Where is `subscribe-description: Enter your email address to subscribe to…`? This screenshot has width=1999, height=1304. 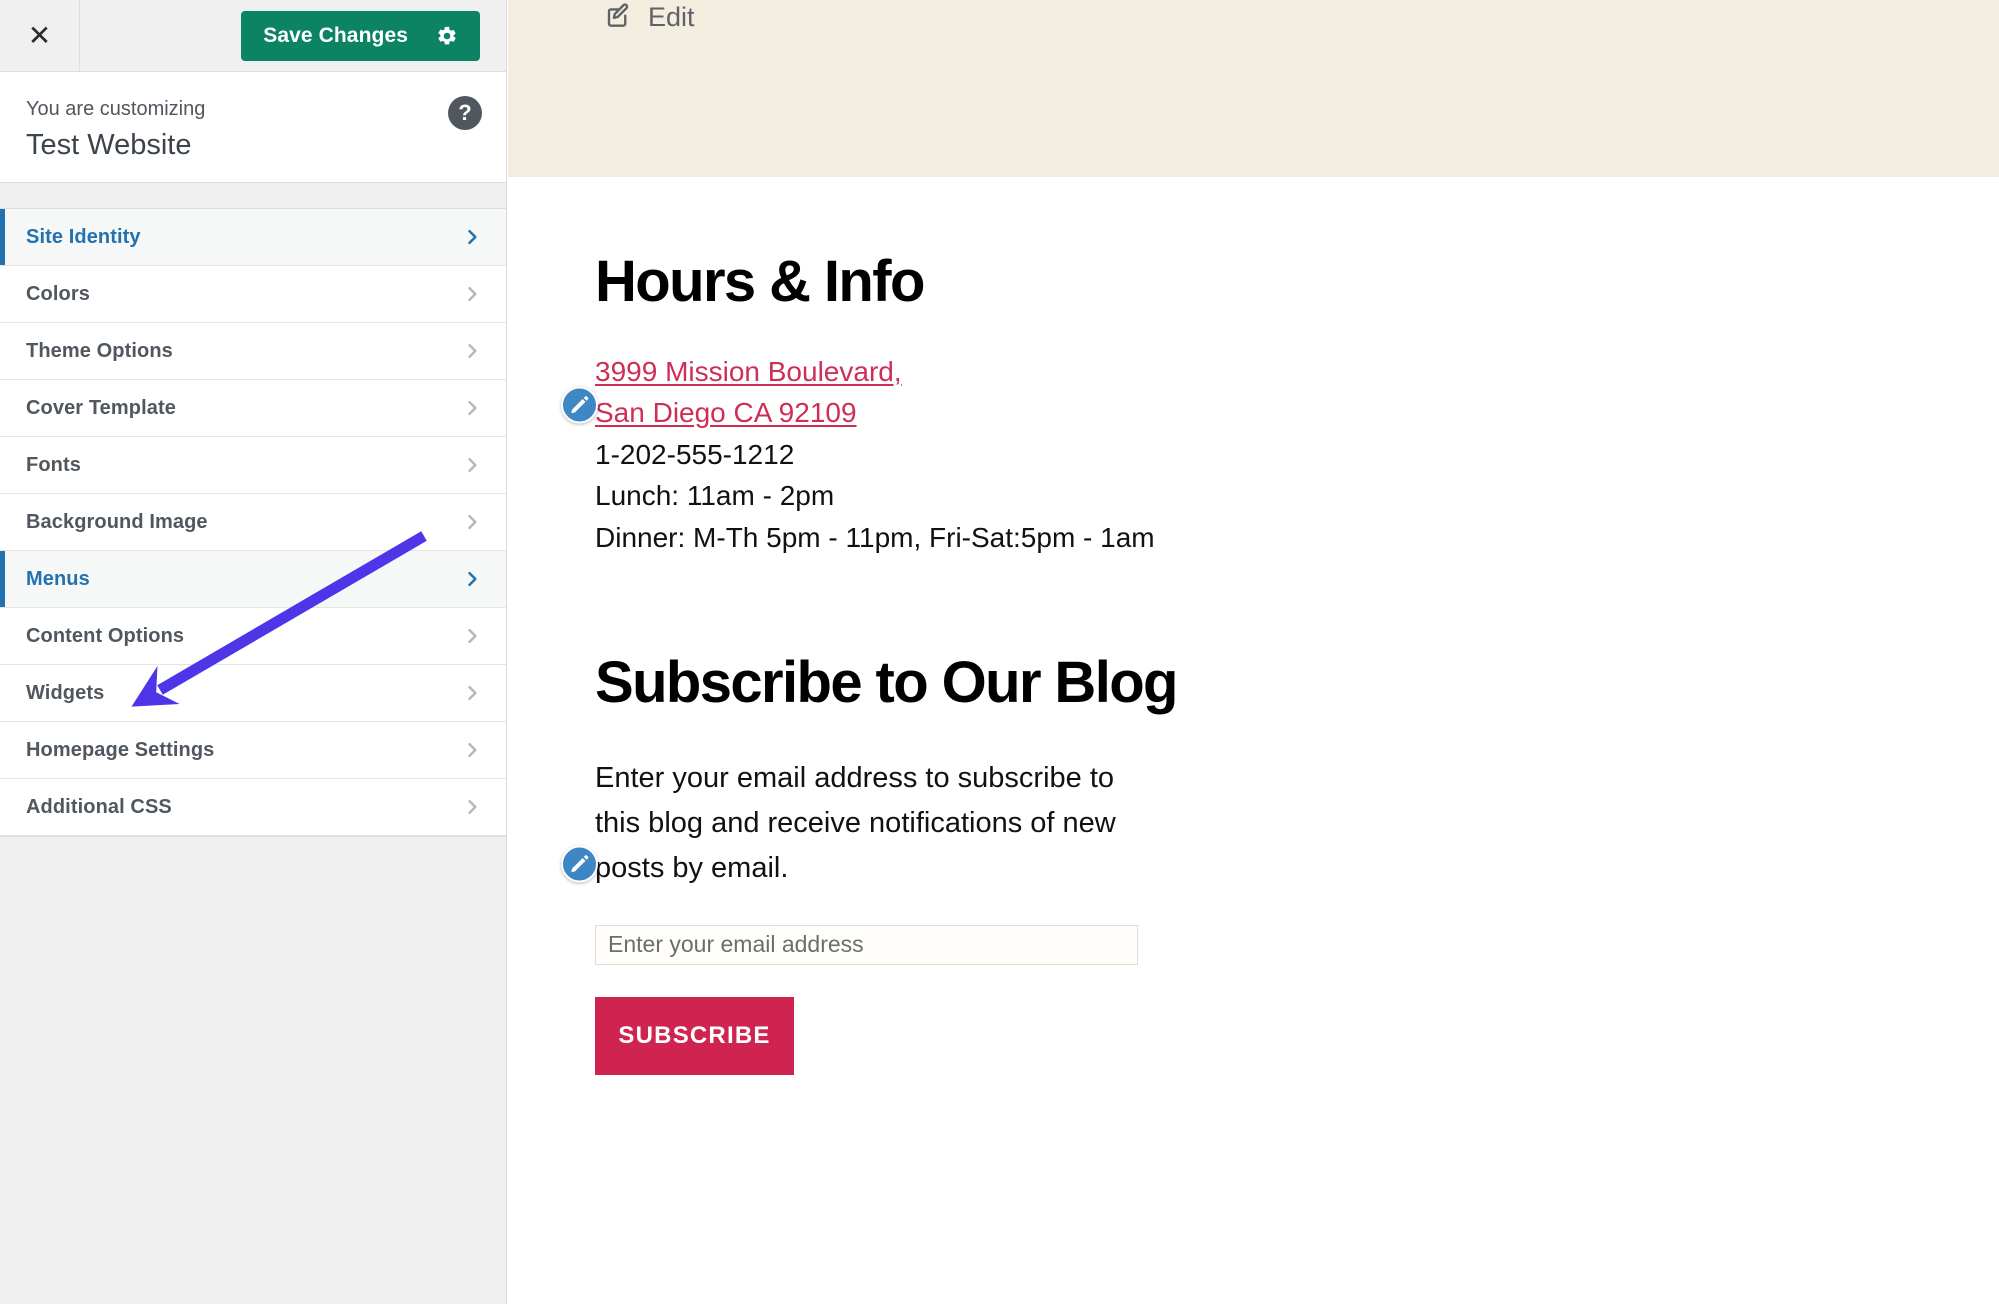
subscribe-description: Enter your email address to subscribe to… is located at coordinates (855, 822).